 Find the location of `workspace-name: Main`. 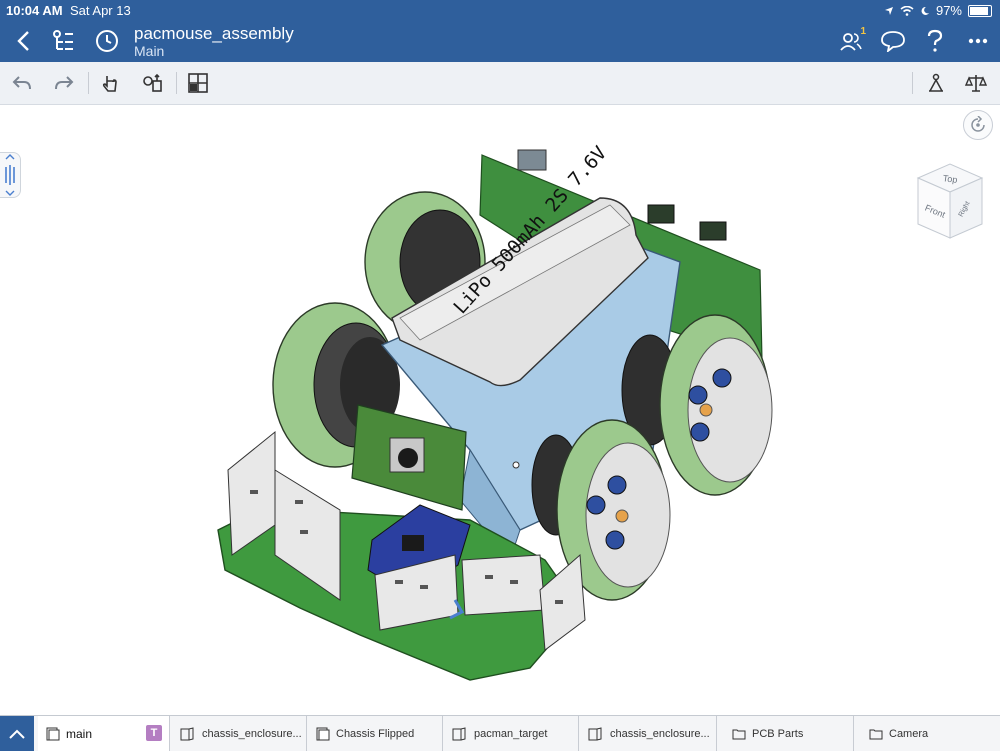

workspace-name: Main is located at coordinates (149, 51).